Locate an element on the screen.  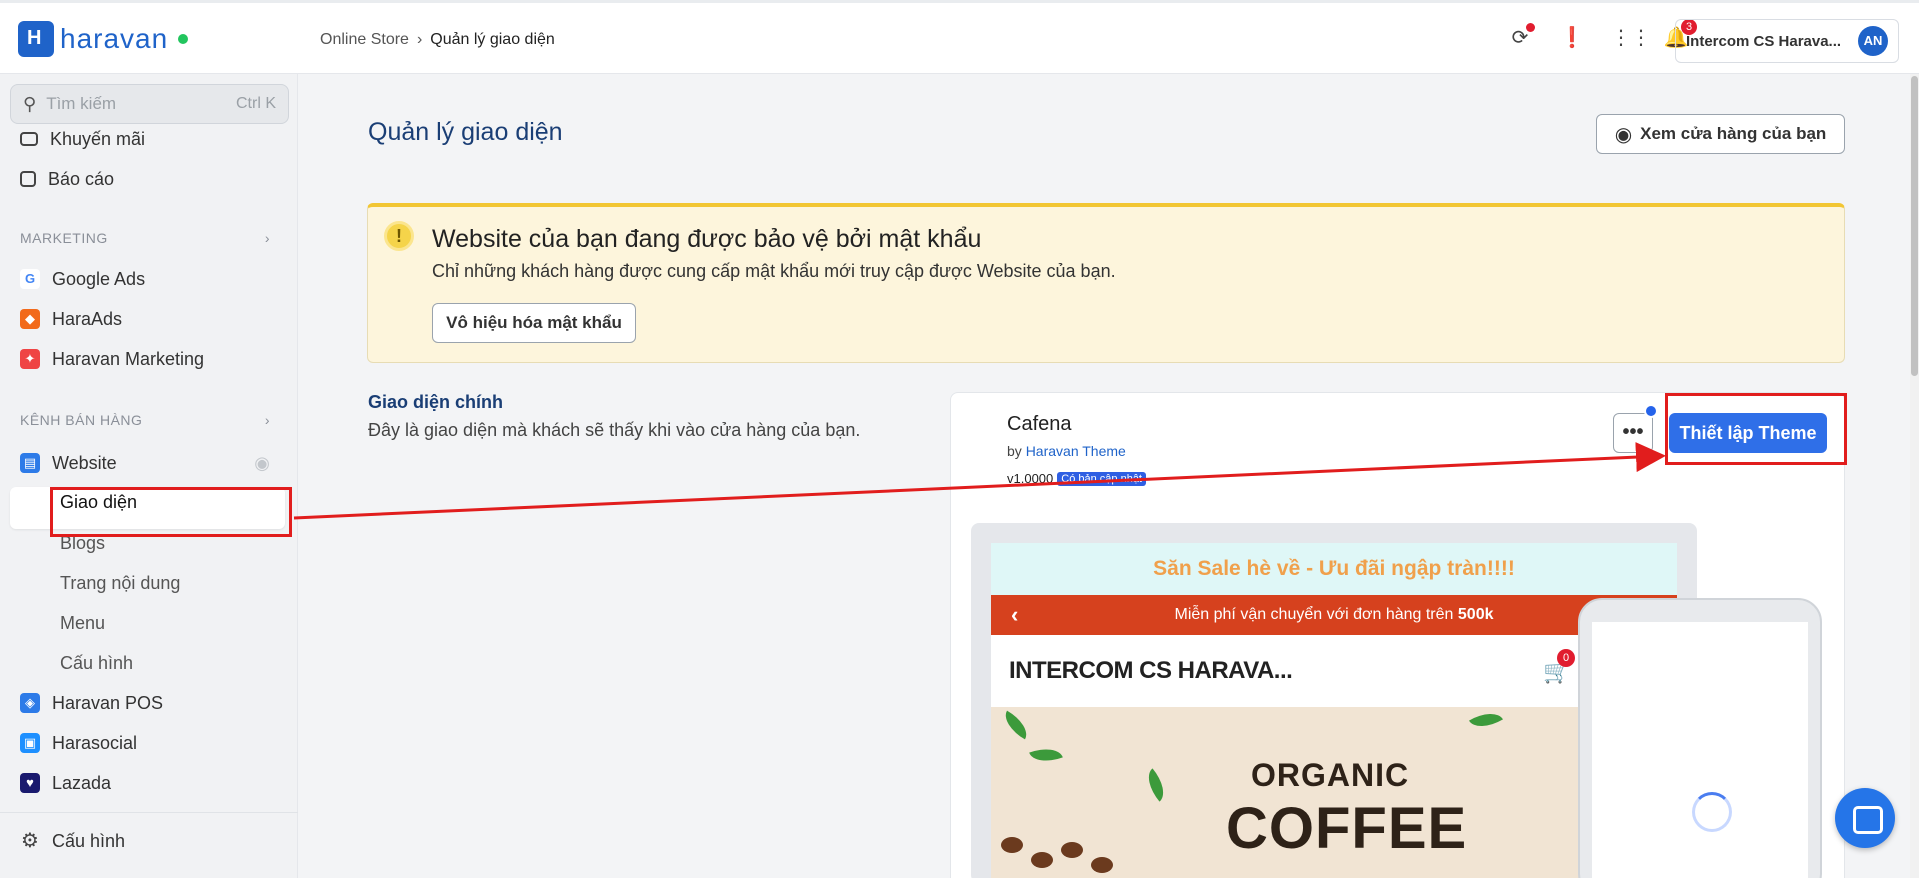
annotation-arrow is located at coordinates (979, 481).